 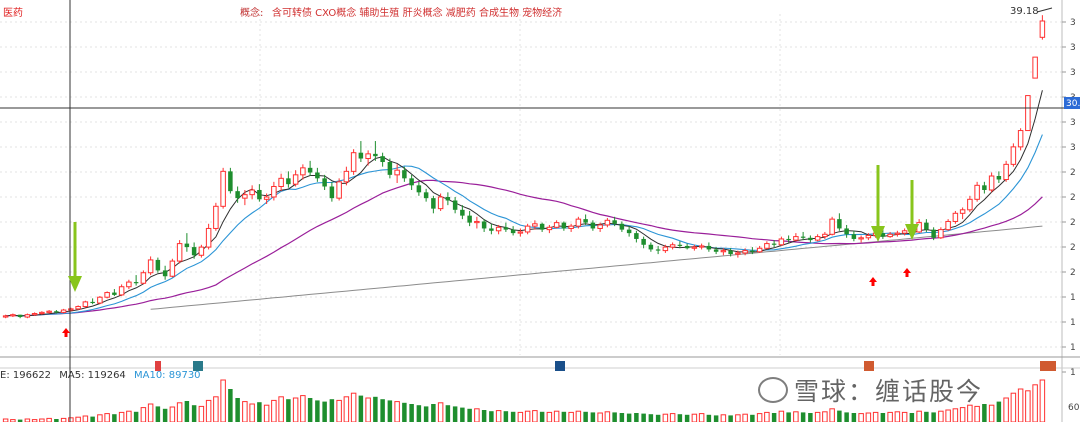 I want to click on up-arrow-icon, so click(x=873, y=281).